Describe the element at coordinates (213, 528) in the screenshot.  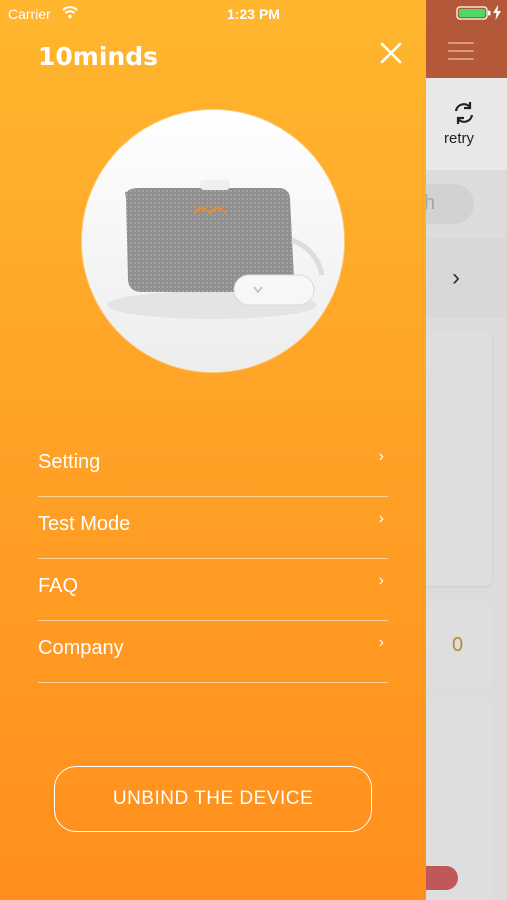
I see `menu-item-test-mode: Test Mode ›` at that location.